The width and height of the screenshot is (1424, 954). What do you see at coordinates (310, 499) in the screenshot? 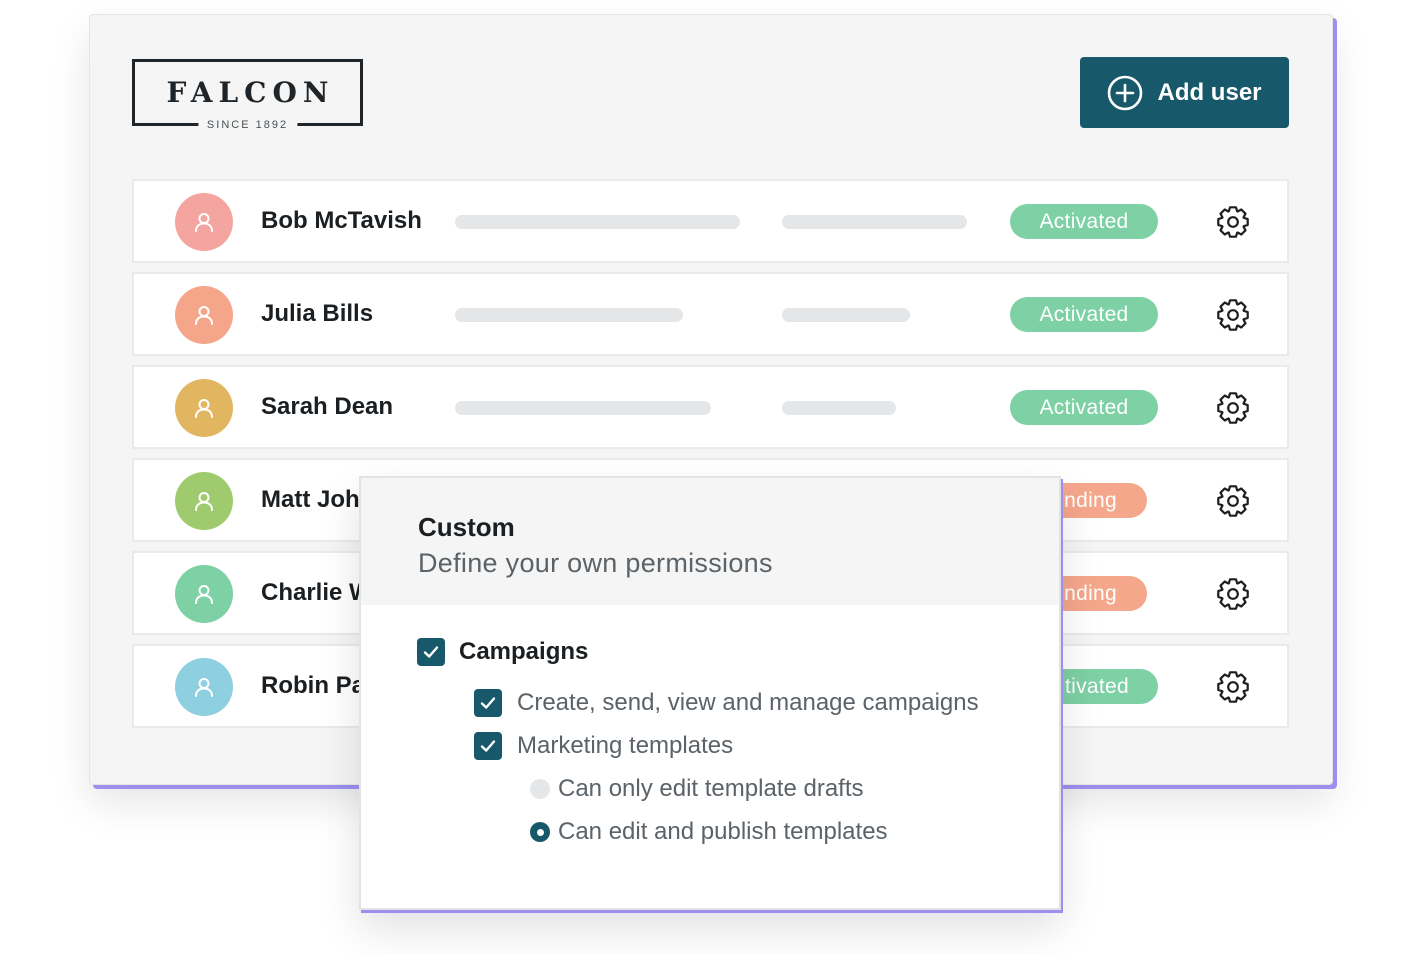
I see `user-name: Matt Joh` at bounding box center [310, 499].